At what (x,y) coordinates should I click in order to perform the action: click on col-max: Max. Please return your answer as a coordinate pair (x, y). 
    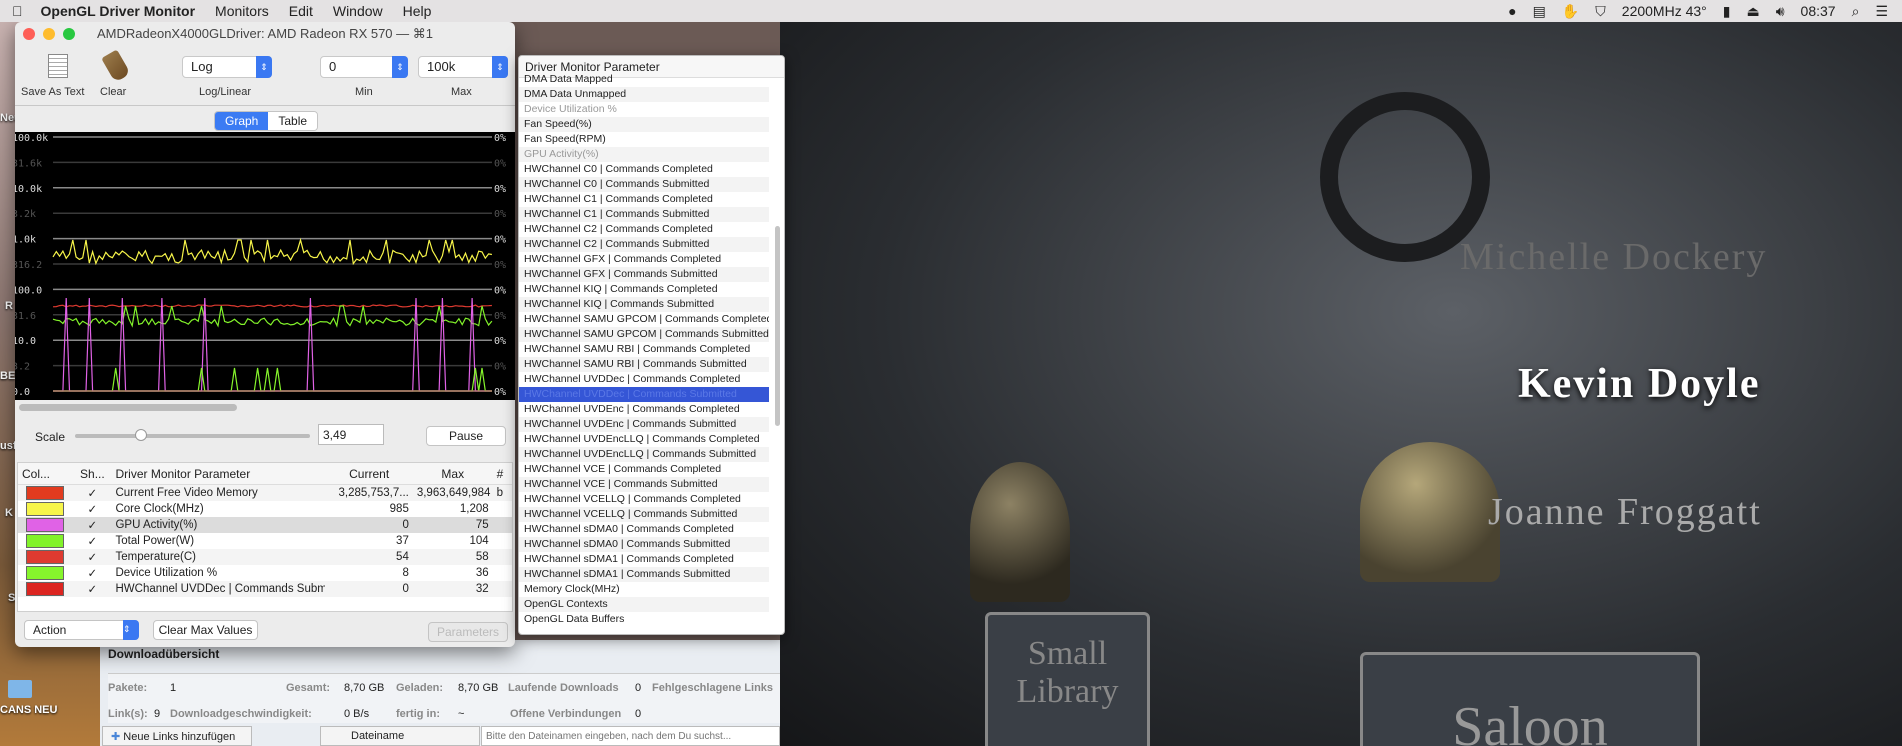
    Looking at the image, I should click on (453, 474).